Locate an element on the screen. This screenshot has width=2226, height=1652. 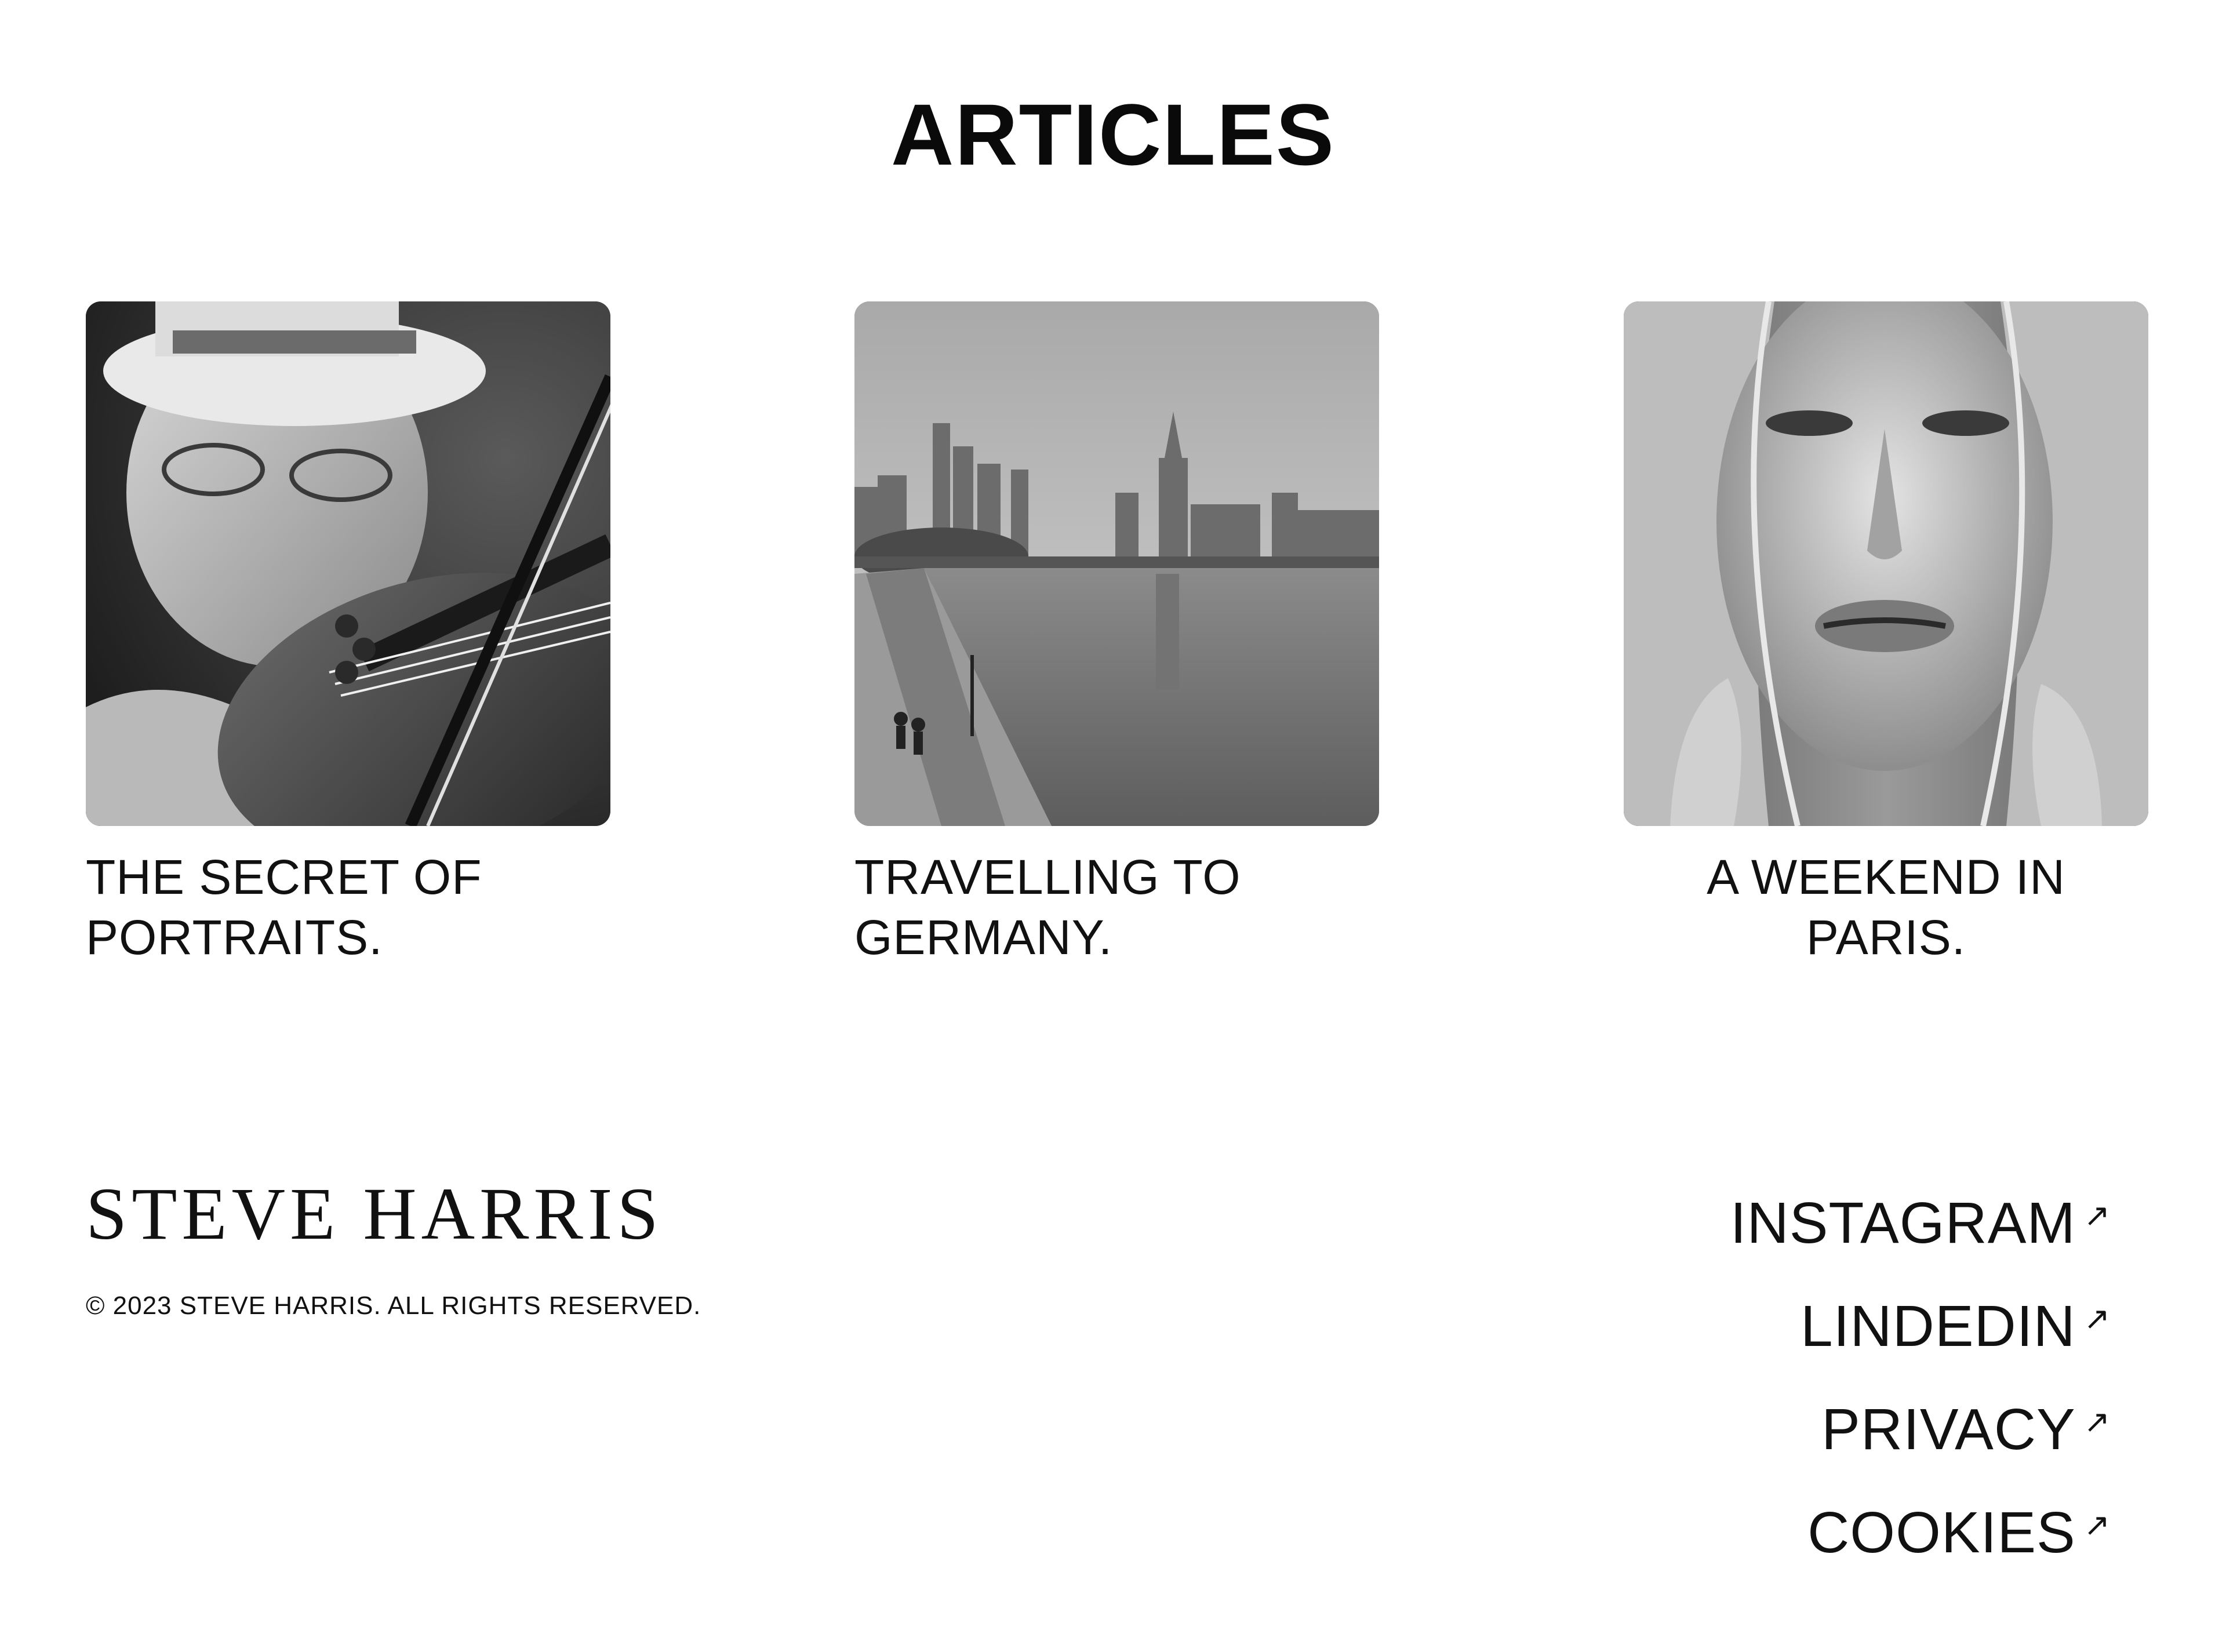
article-image-woman-portrait is located at coordinates (1886, 563).